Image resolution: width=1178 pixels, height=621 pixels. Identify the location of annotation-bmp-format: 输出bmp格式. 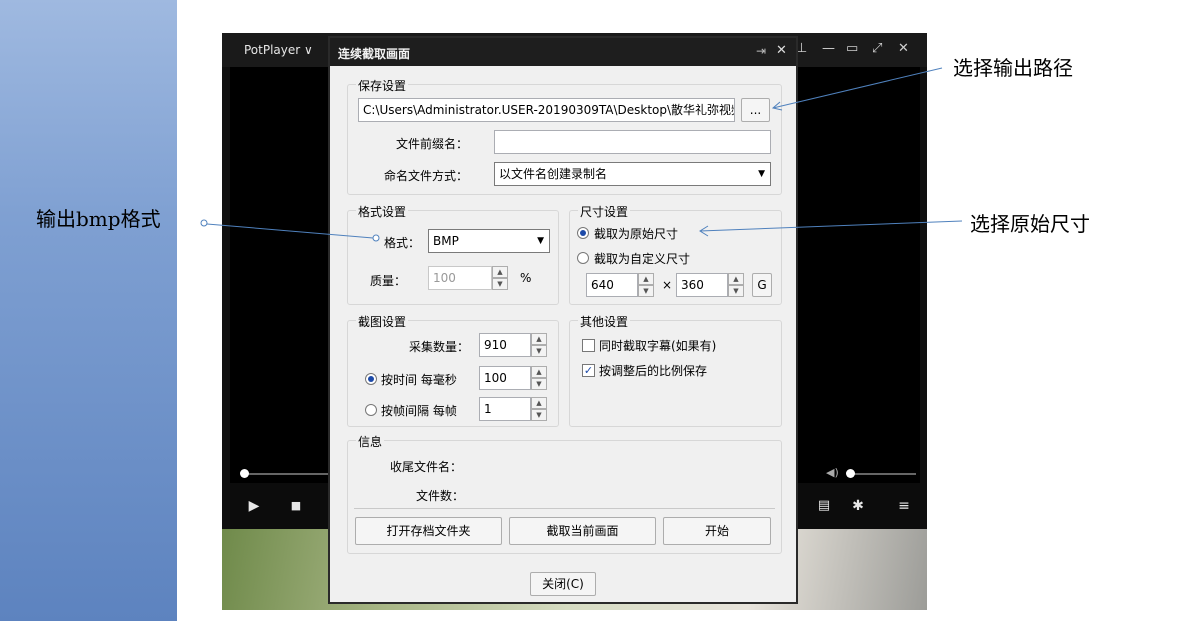
(98, 219).